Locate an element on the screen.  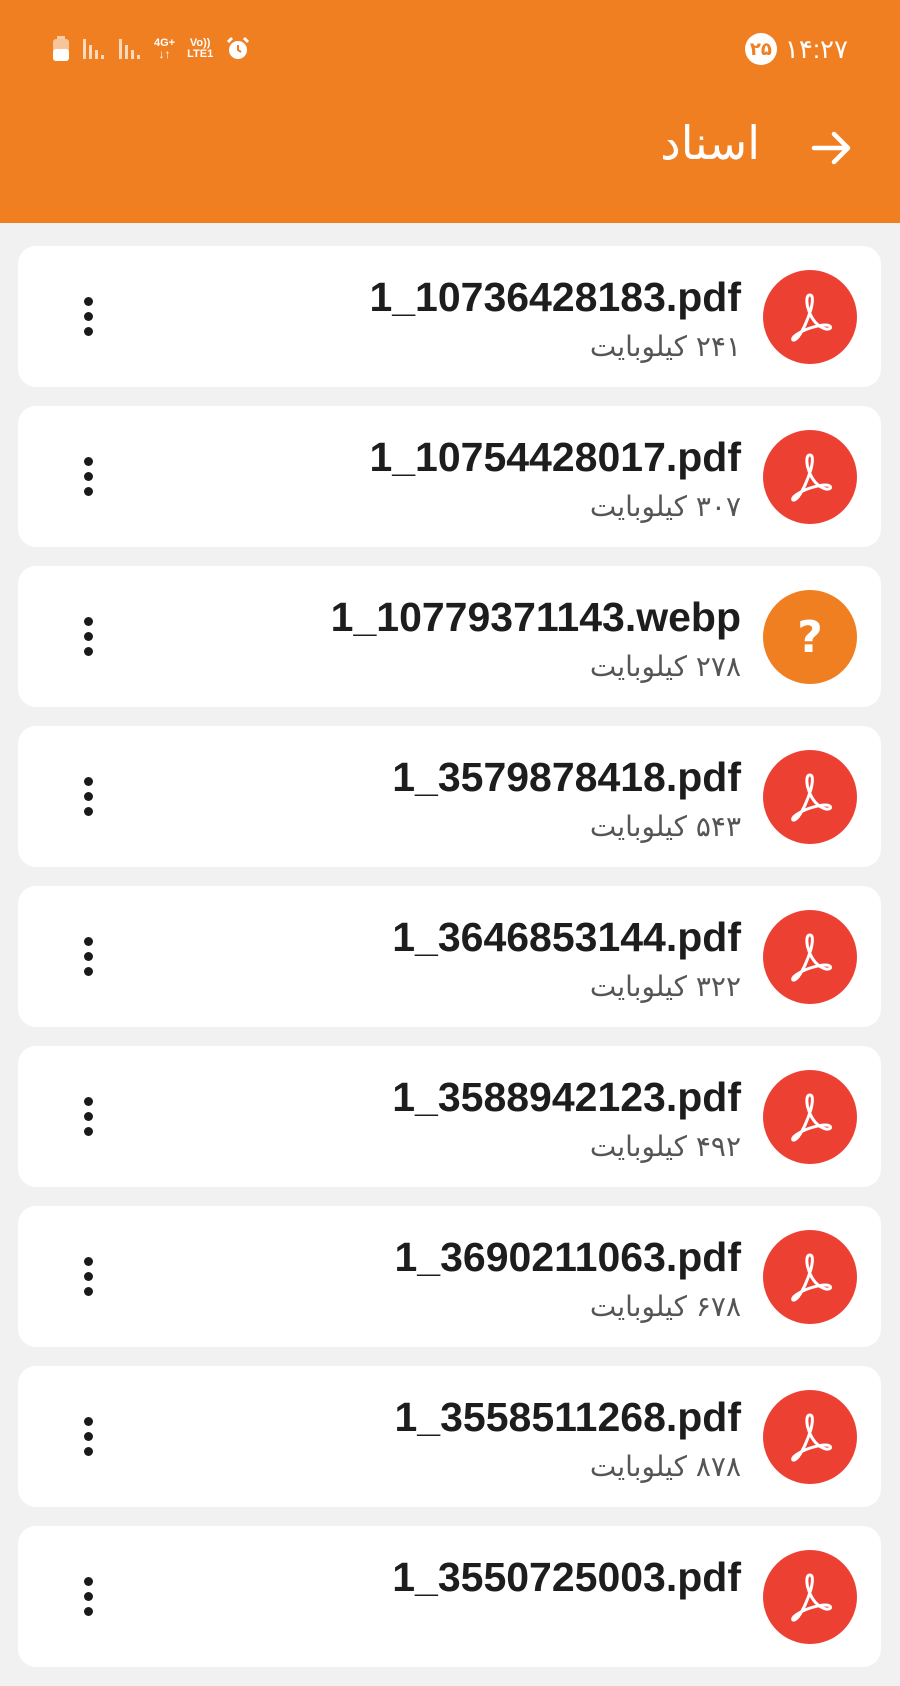
clock: ۱۴:۲۷ is located at coordinates (816, 48).